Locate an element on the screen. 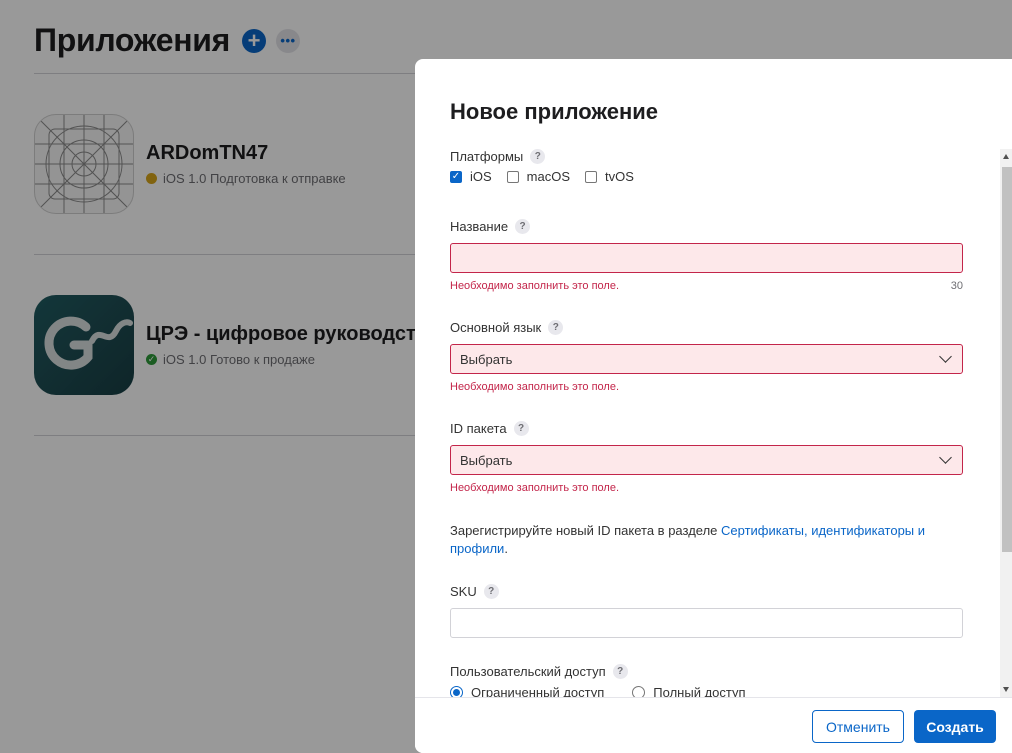  access-radios: Ограниченный доступ Полный доступ is located at coordinates (612, 691).